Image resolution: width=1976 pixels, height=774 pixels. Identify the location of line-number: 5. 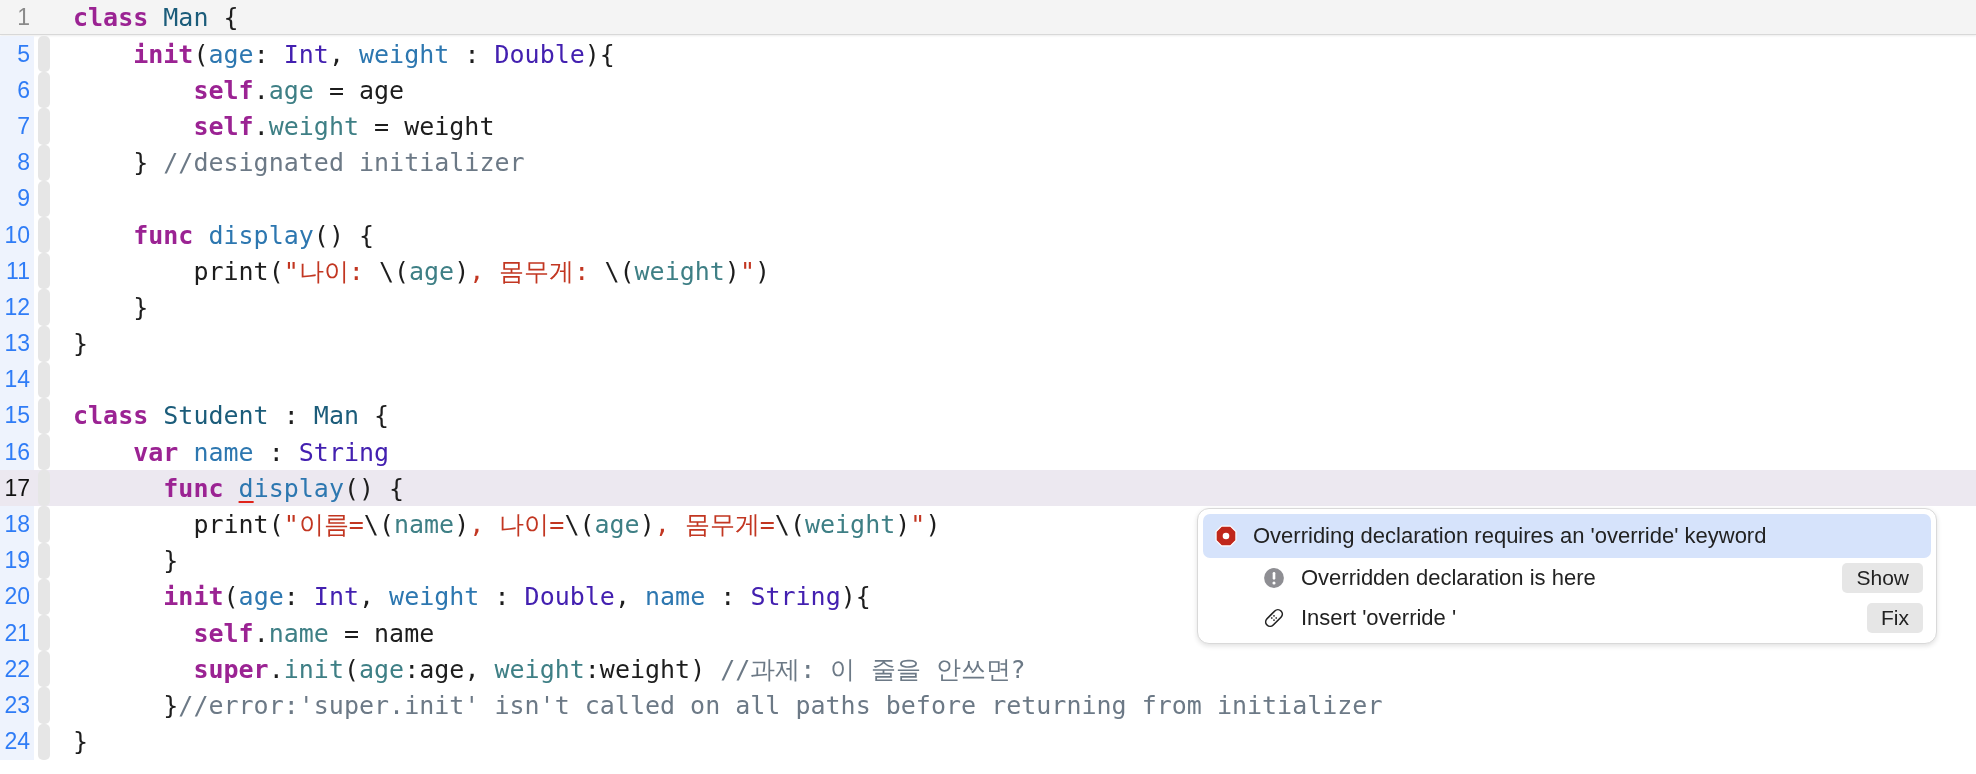
(17, 54).